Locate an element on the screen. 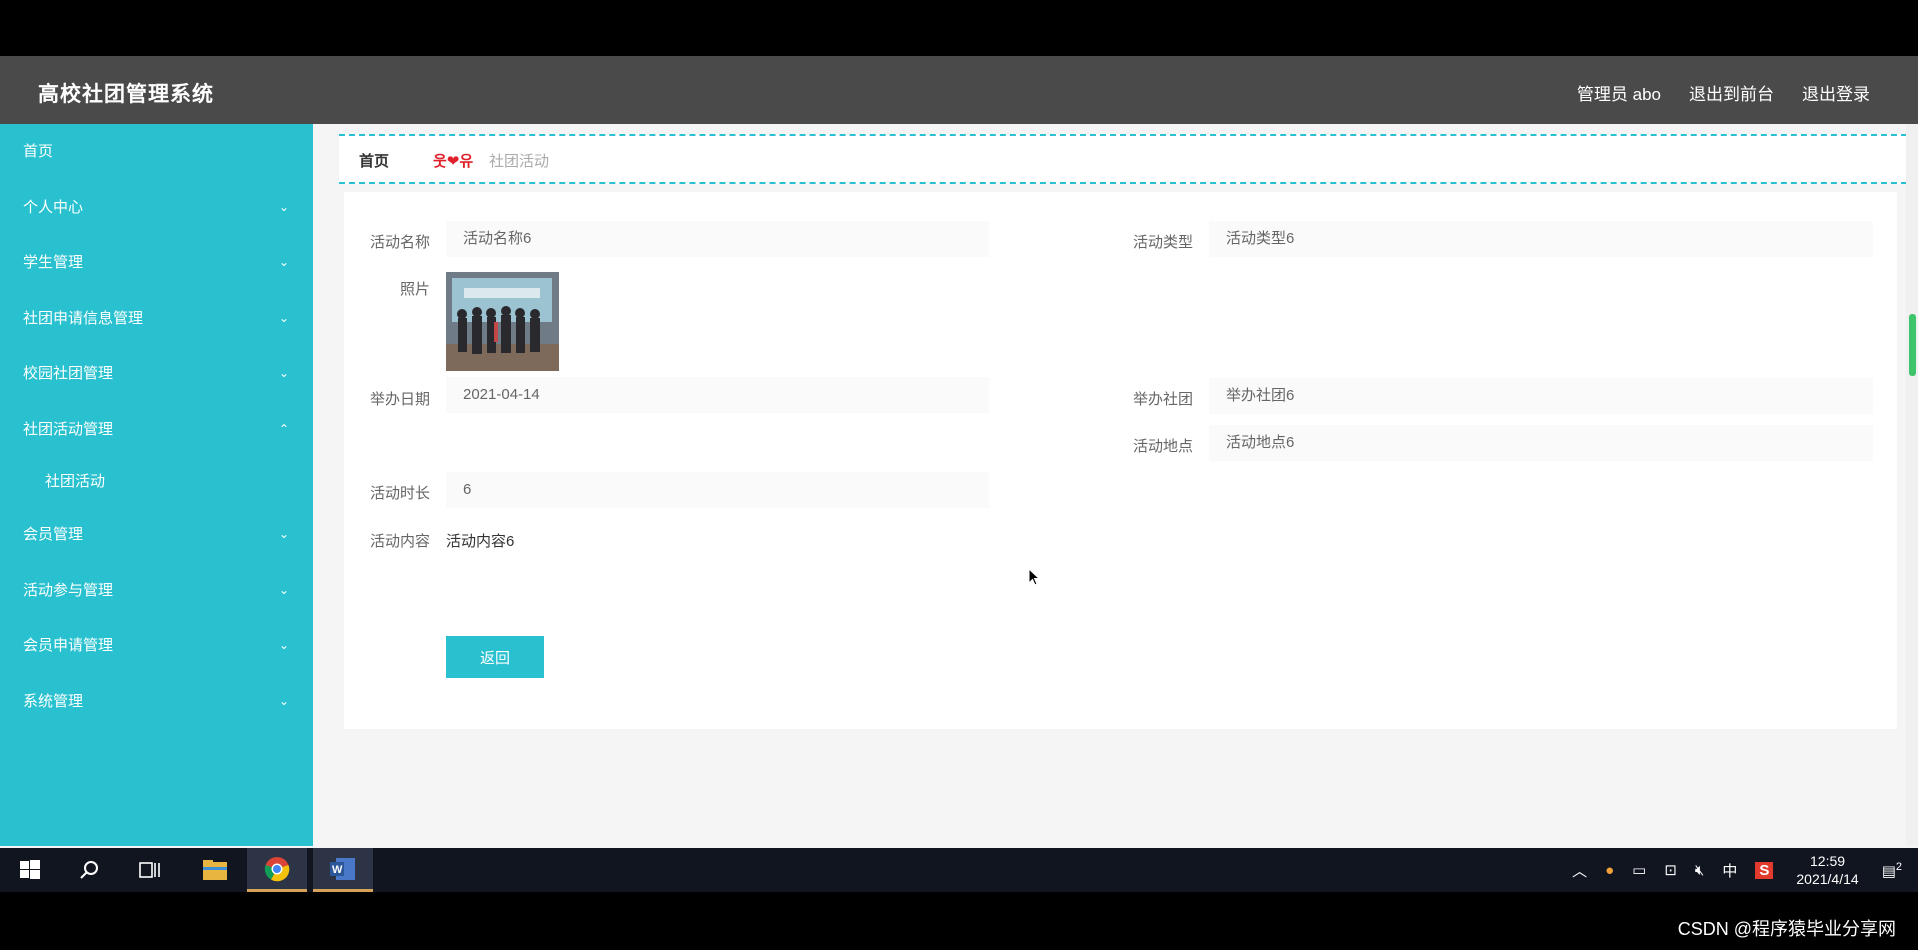  breadcrumb-home: 首页 is located at coordinates (374, 160).